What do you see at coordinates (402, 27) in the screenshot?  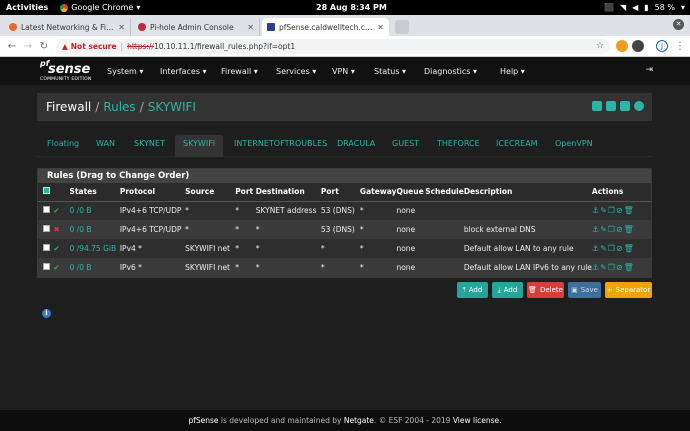 I see `new-tab-button` at bounding box center [402, 27].